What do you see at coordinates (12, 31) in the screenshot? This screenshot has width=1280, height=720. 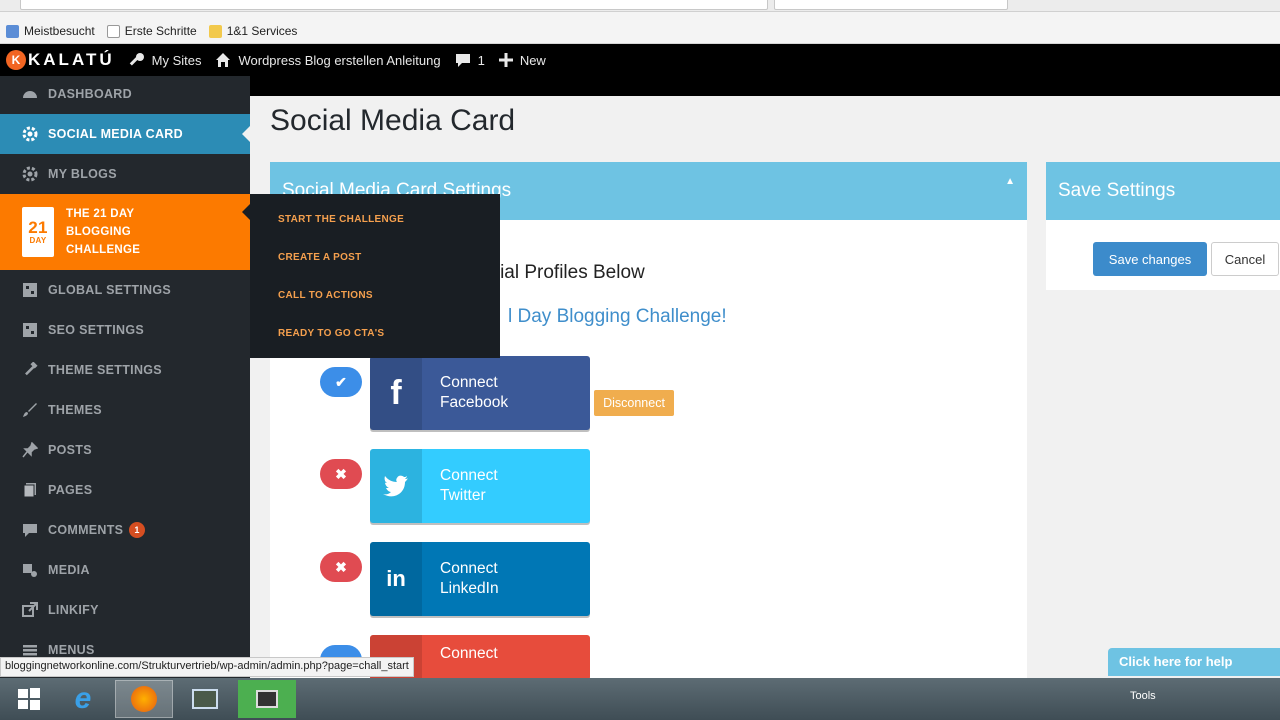 I see `bookmark-icon` at bounding box center [12, 31].